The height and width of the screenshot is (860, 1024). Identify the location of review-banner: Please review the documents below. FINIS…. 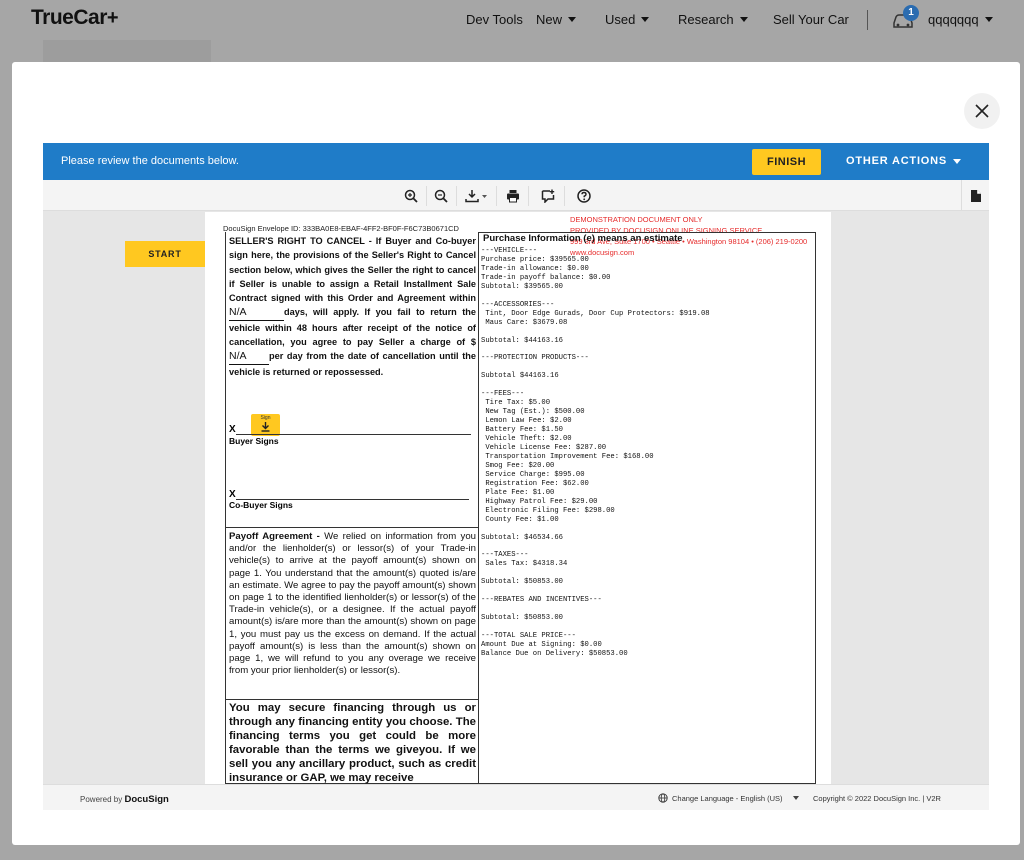
(516, 161).